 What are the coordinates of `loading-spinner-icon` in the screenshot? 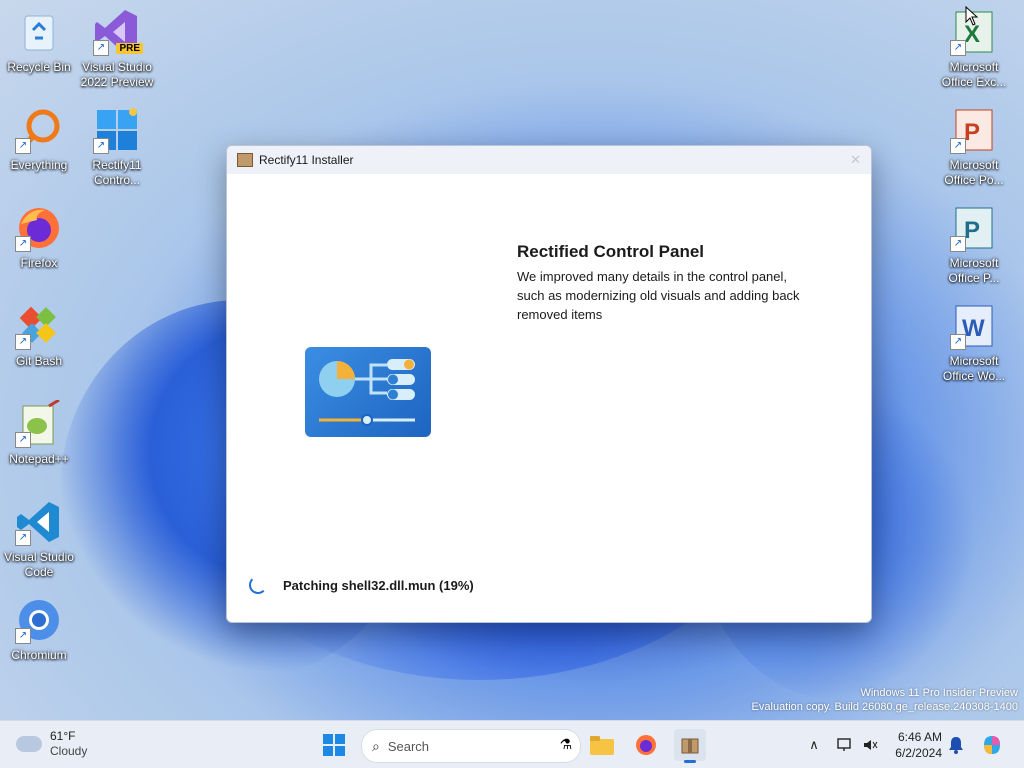 It's located at (258, 585).